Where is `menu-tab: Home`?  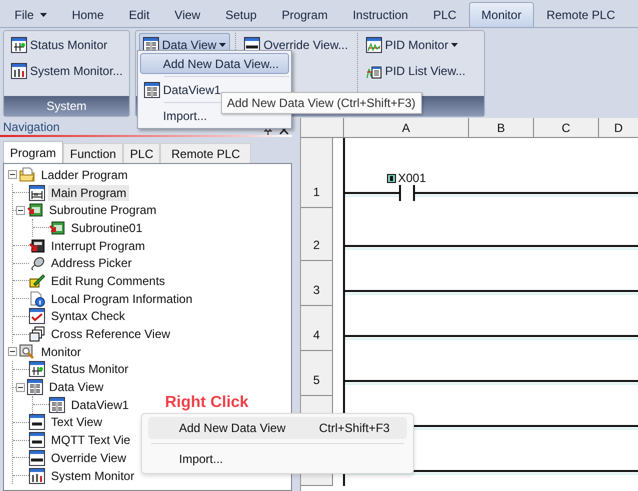
menu-tab: Home is located at coordinates (87, 14).